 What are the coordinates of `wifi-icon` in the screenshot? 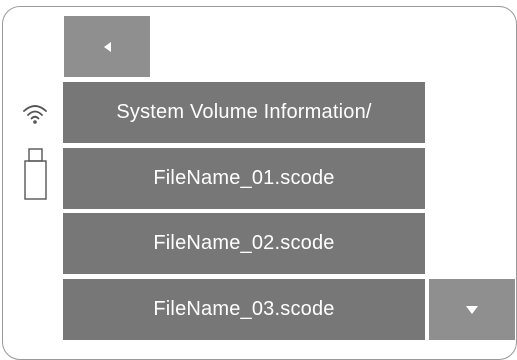 It's located at (35, 114).